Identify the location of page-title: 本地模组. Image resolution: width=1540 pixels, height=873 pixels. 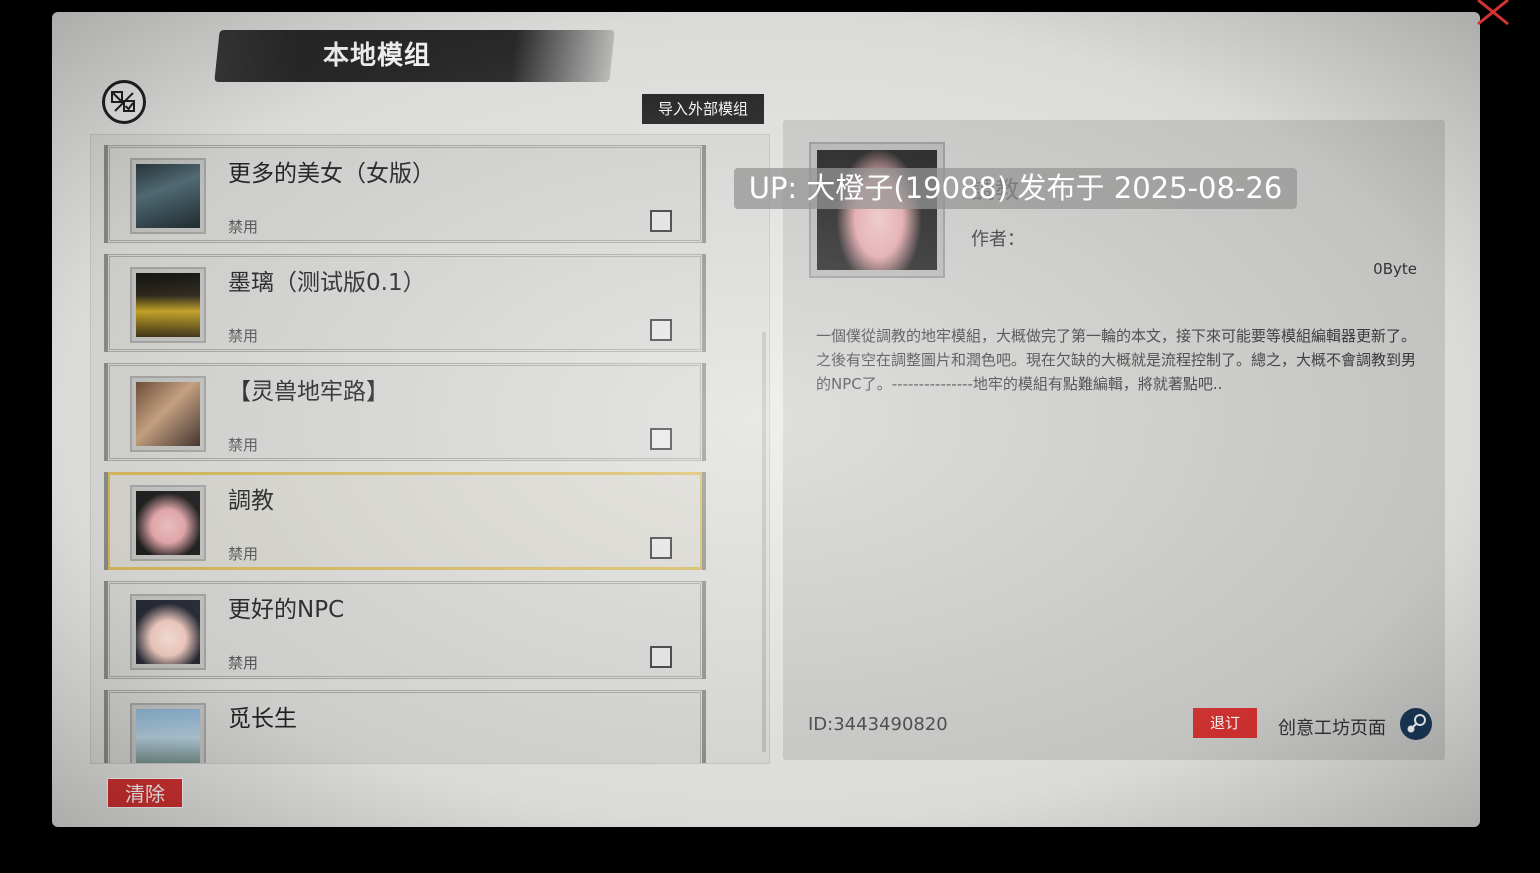
(376, 56).